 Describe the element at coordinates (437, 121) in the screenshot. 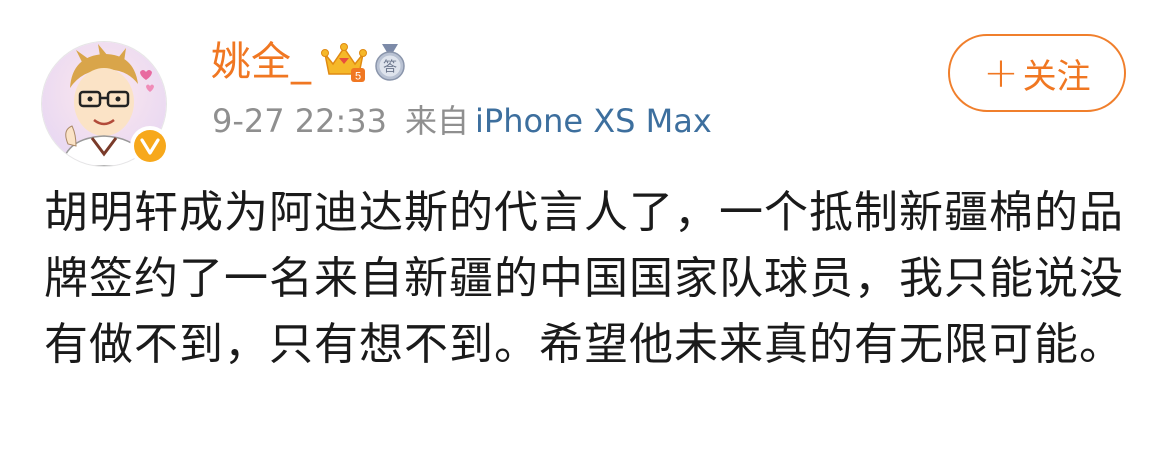

I see `source-label: 来自` at that location.